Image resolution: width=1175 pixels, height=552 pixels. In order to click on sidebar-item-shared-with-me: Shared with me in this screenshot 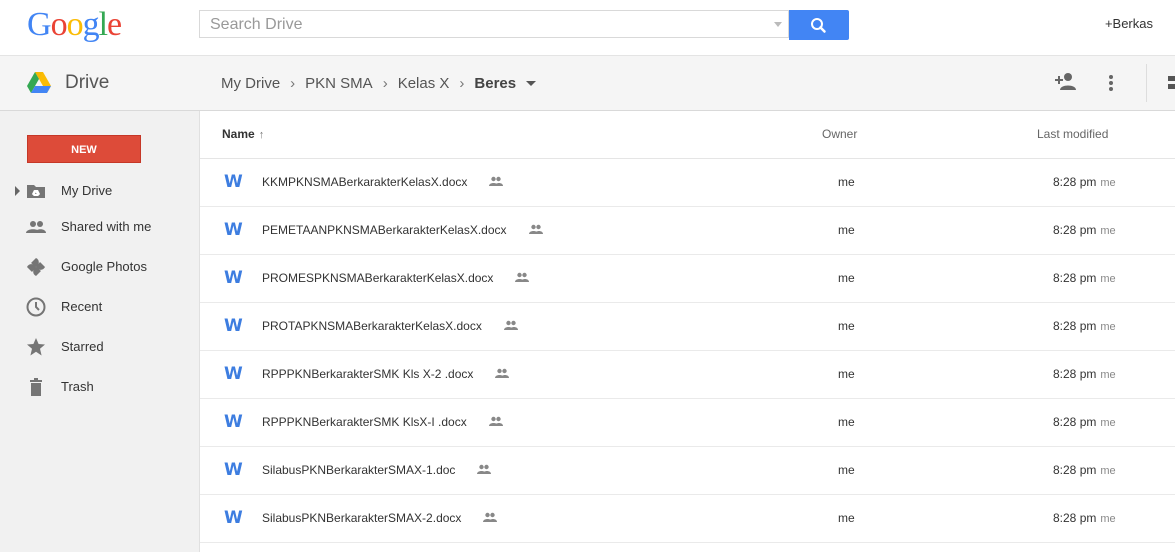, I will do `click(99, 227)`.